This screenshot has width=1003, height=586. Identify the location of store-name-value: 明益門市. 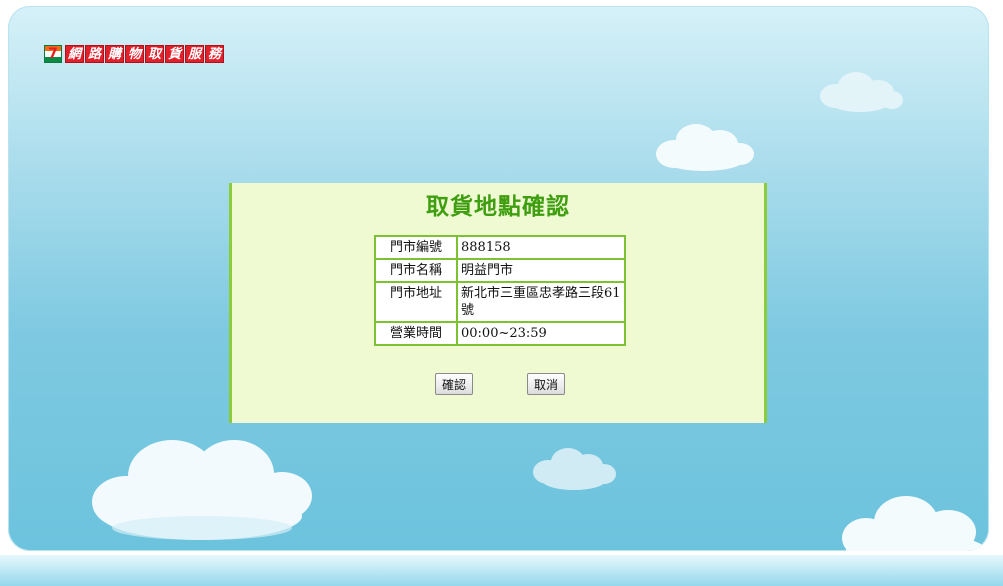
(541, 270).